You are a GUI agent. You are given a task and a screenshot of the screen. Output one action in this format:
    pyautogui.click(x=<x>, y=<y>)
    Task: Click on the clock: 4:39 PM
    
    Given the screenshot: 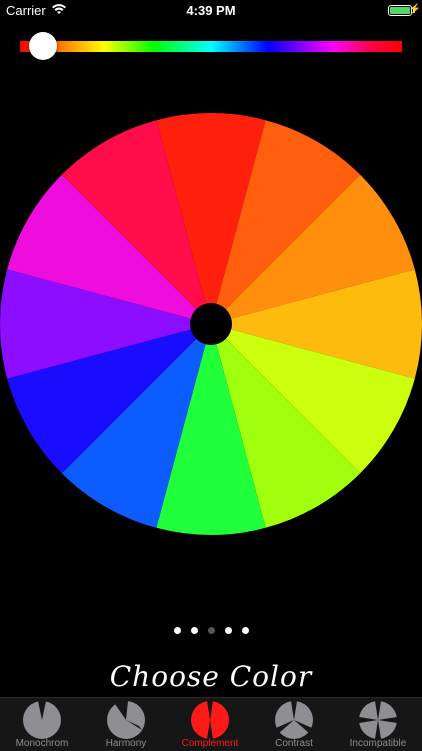 What is the action you would take?
    pyautogui.click(x=211, y=10)
    